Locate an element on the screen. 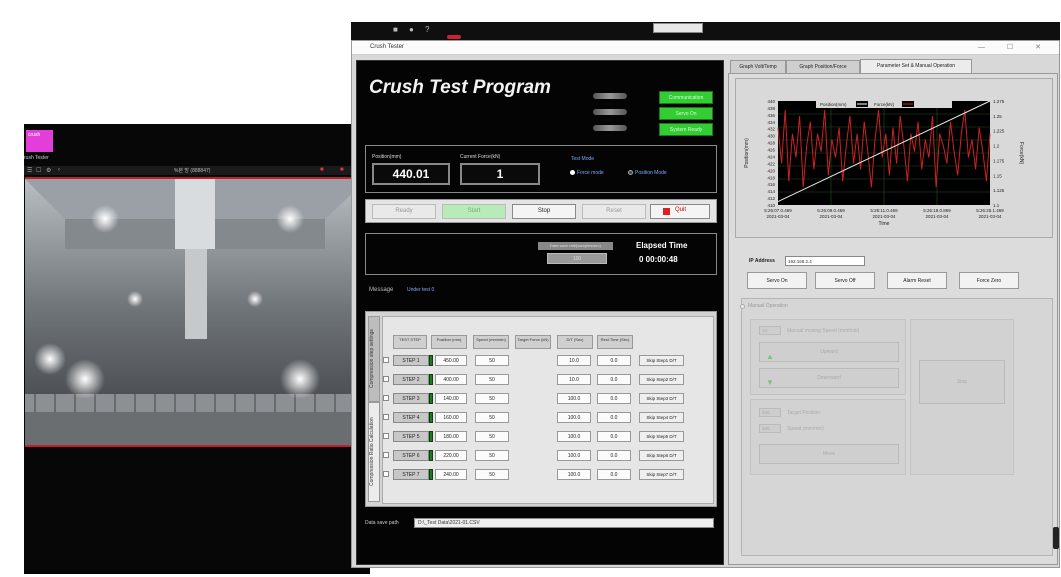 The image size is (1061, 577). alarm-reset-button: Alarm Reset is located at coordinates (917, 280).